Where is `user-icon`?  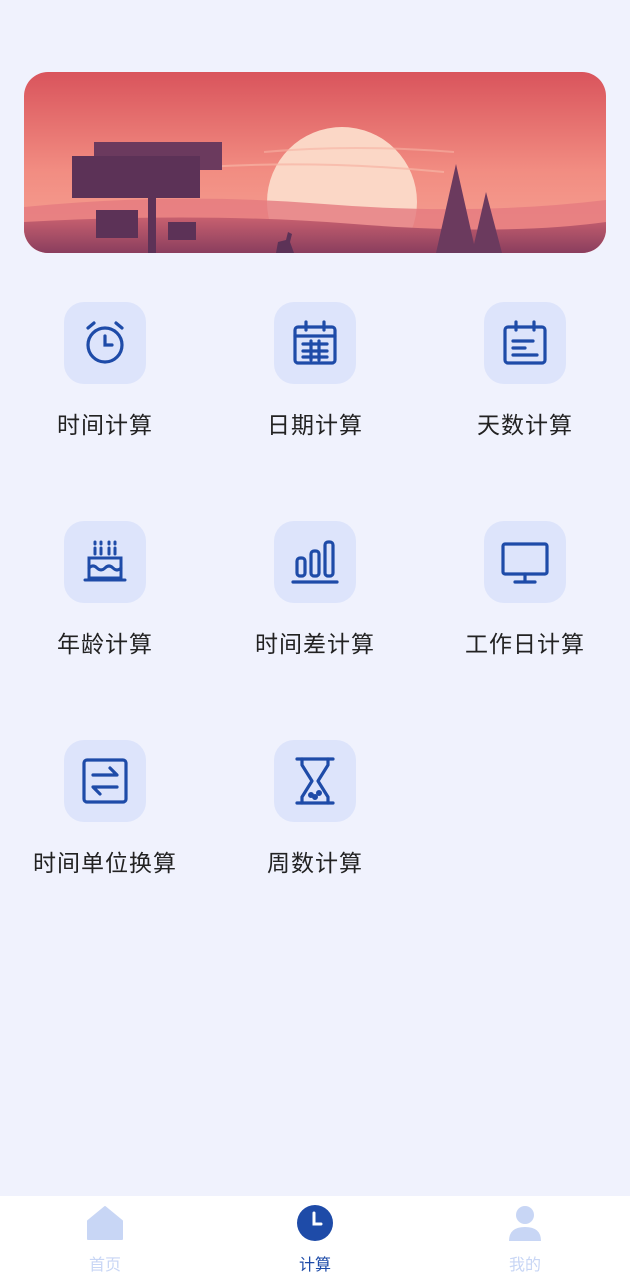
user-icon is located at coordinates (525, 1223).